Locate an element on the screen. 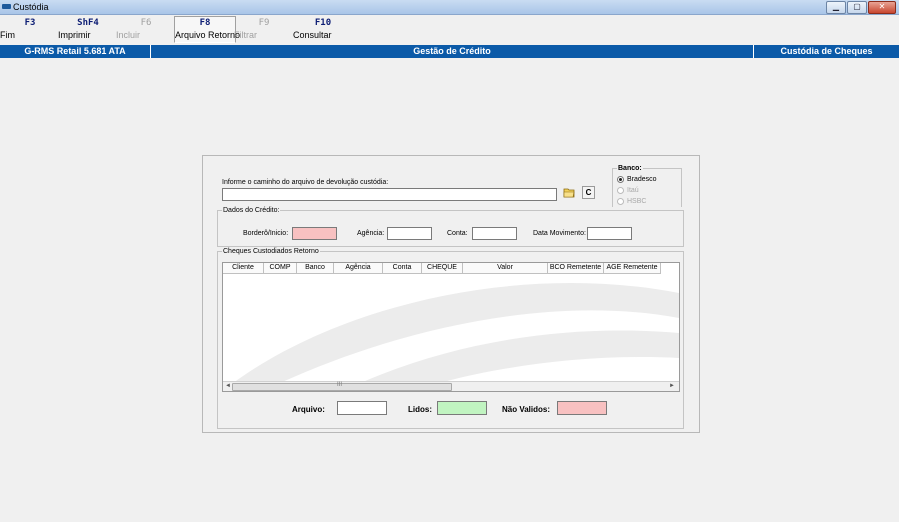 This screenshot has height=522, width=899. arquivo-retorno-button: F8 Arquivo Retorno is located at coordinates (207, 29).